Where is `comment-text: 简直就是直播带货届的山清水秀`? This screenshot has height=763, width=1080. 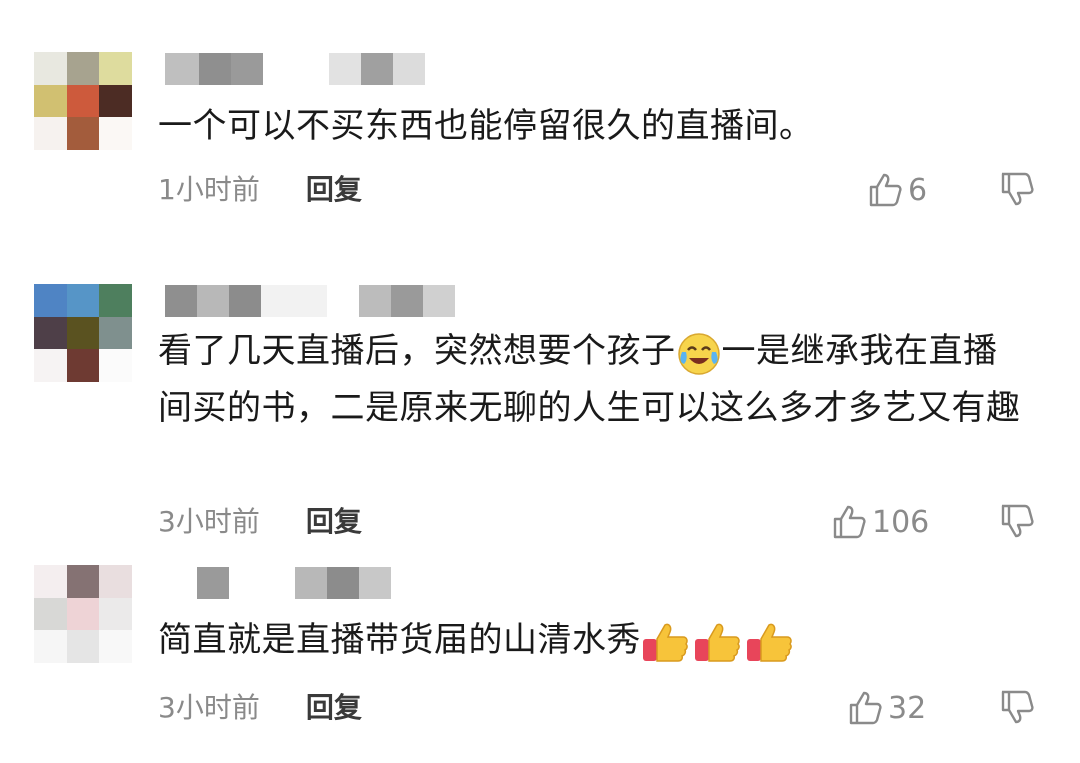 comment-text: 简直就是直播带货届的山清水秀 is located at coordinates (593, 640).